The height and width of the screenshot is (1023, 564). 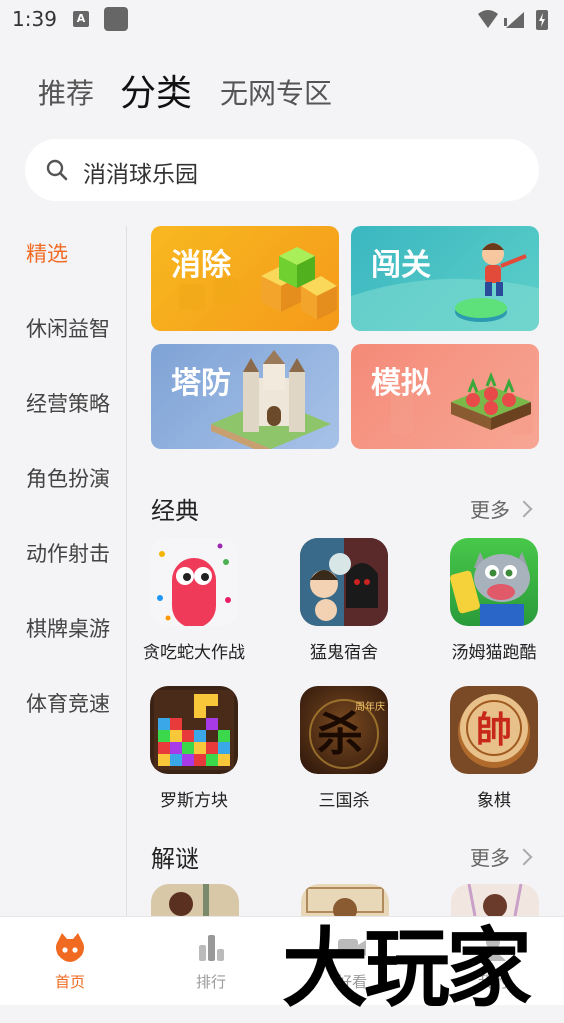 I want to click on tile-elimination: 消除, so click(x=245, y=278).